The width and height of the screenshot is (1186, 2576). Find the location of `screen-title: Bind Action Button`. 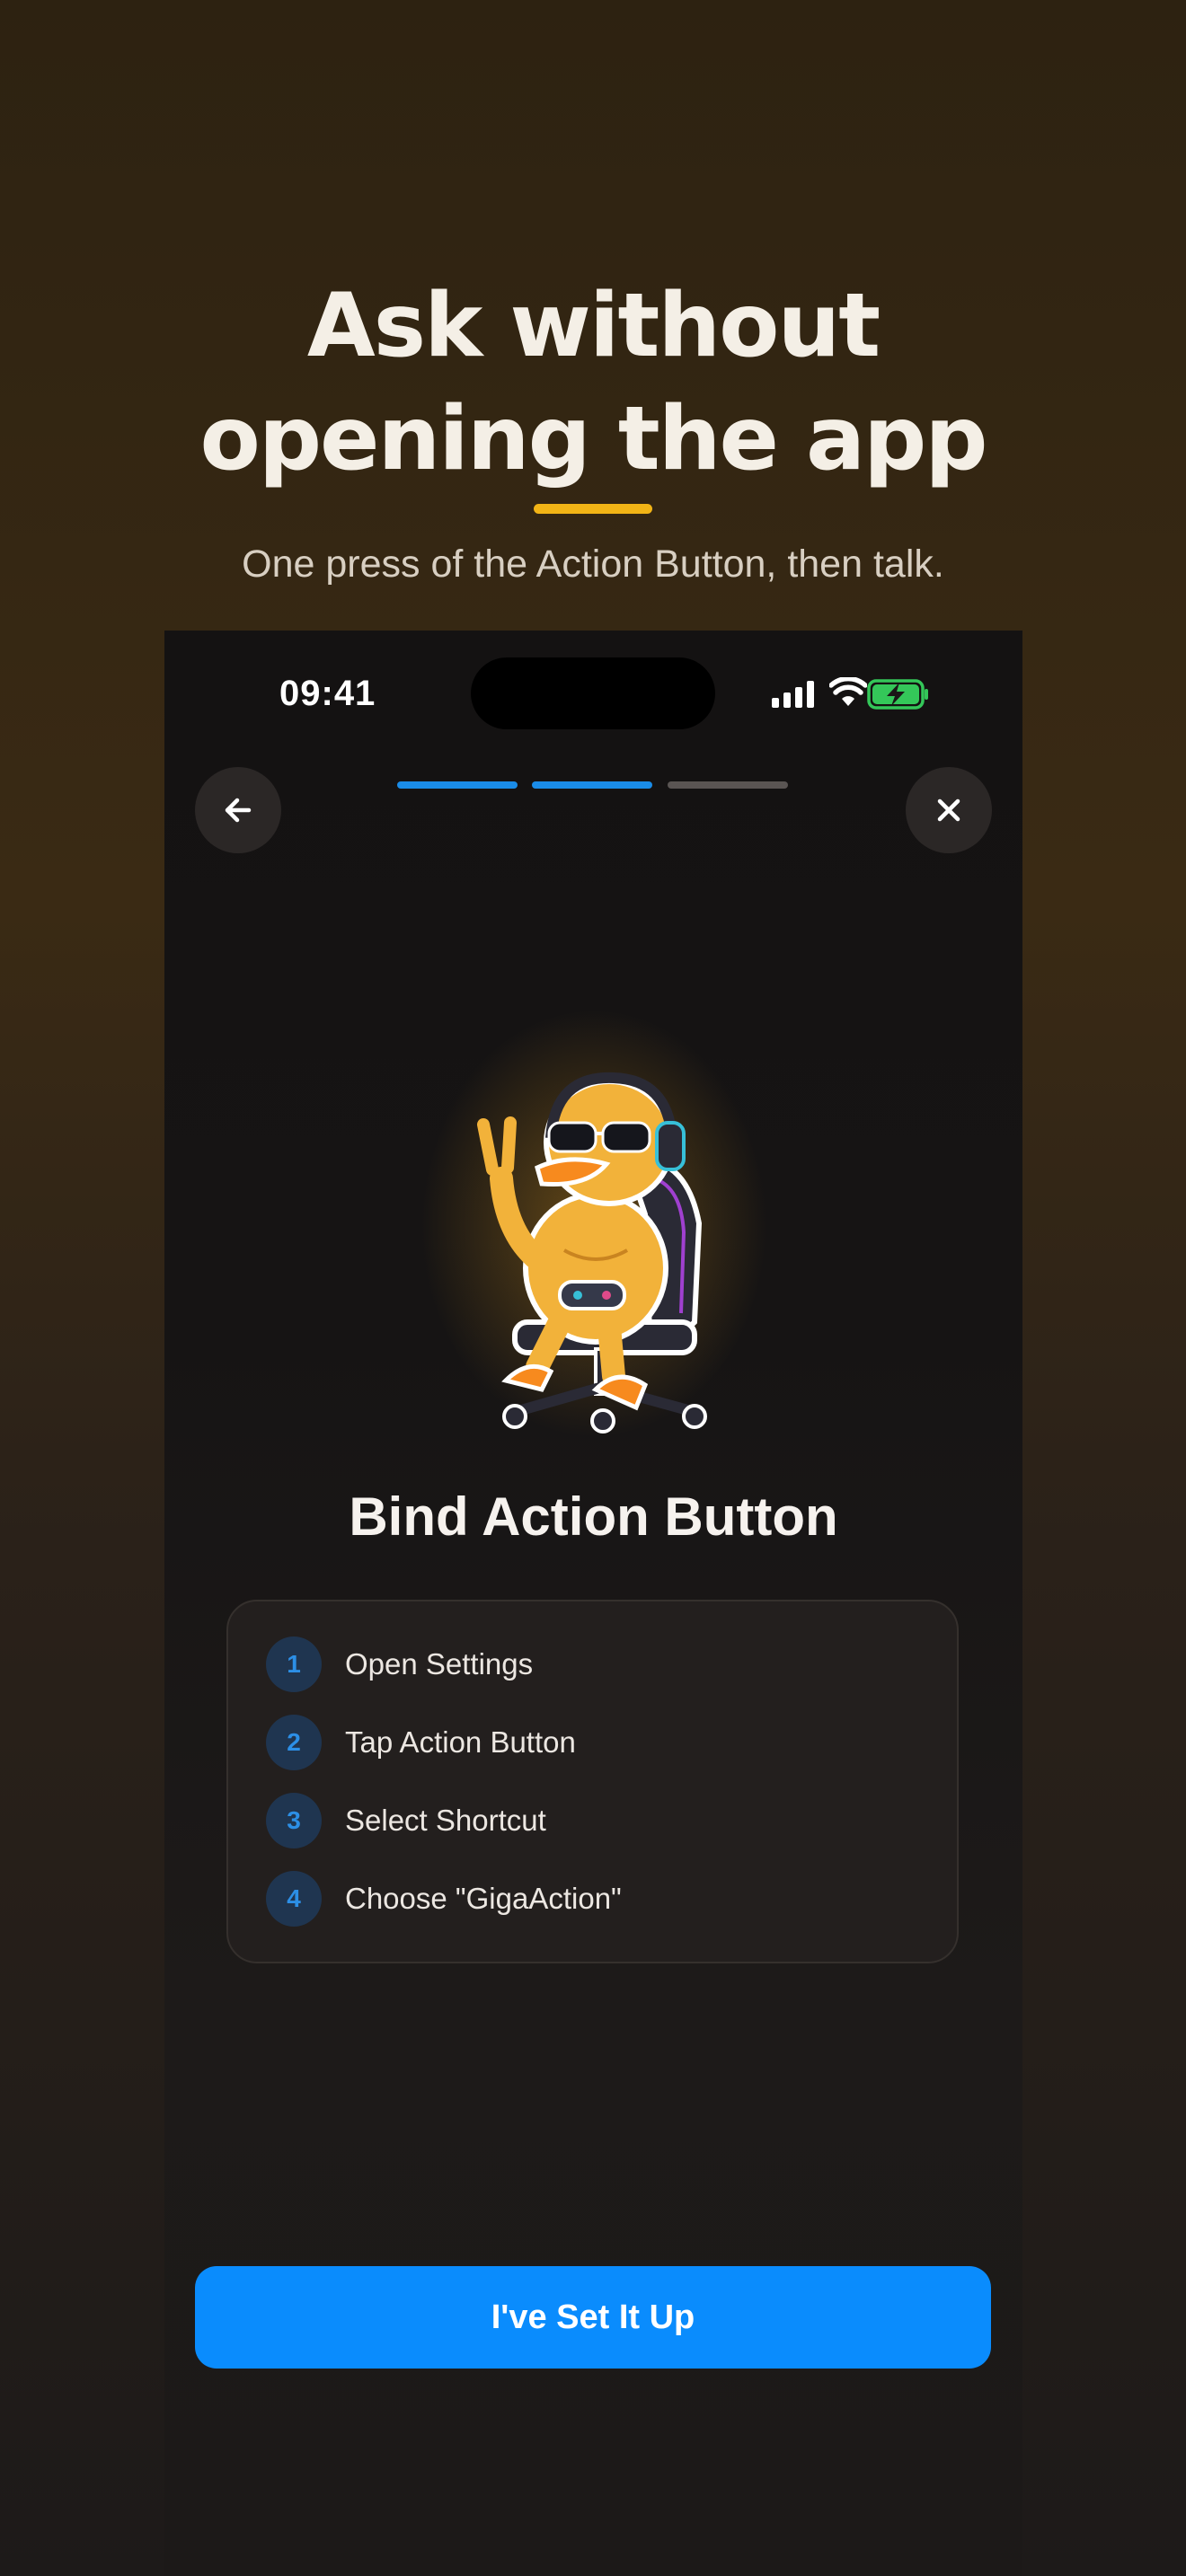

screen-title: Bind Action Button is located at coordinates (593, 1516).